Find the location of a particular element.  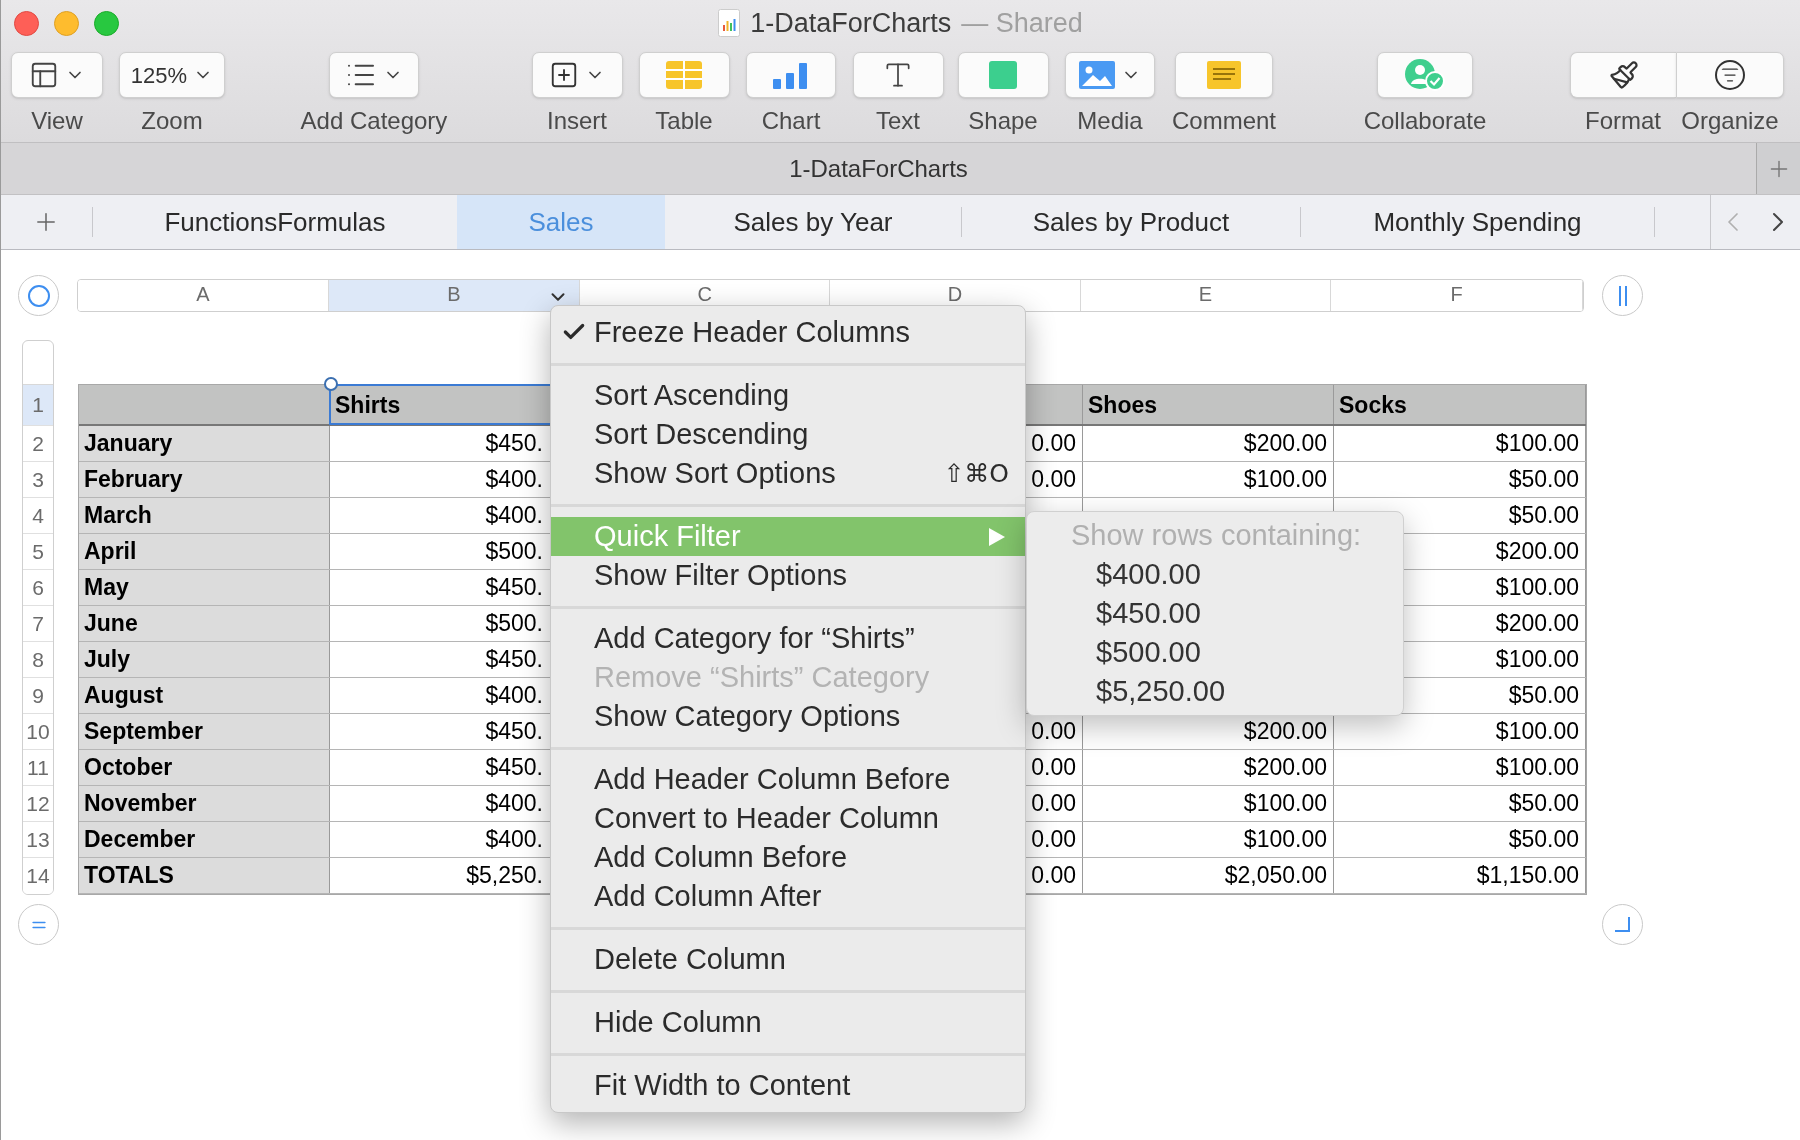

insert-icon is located at coordinates (564, 75).